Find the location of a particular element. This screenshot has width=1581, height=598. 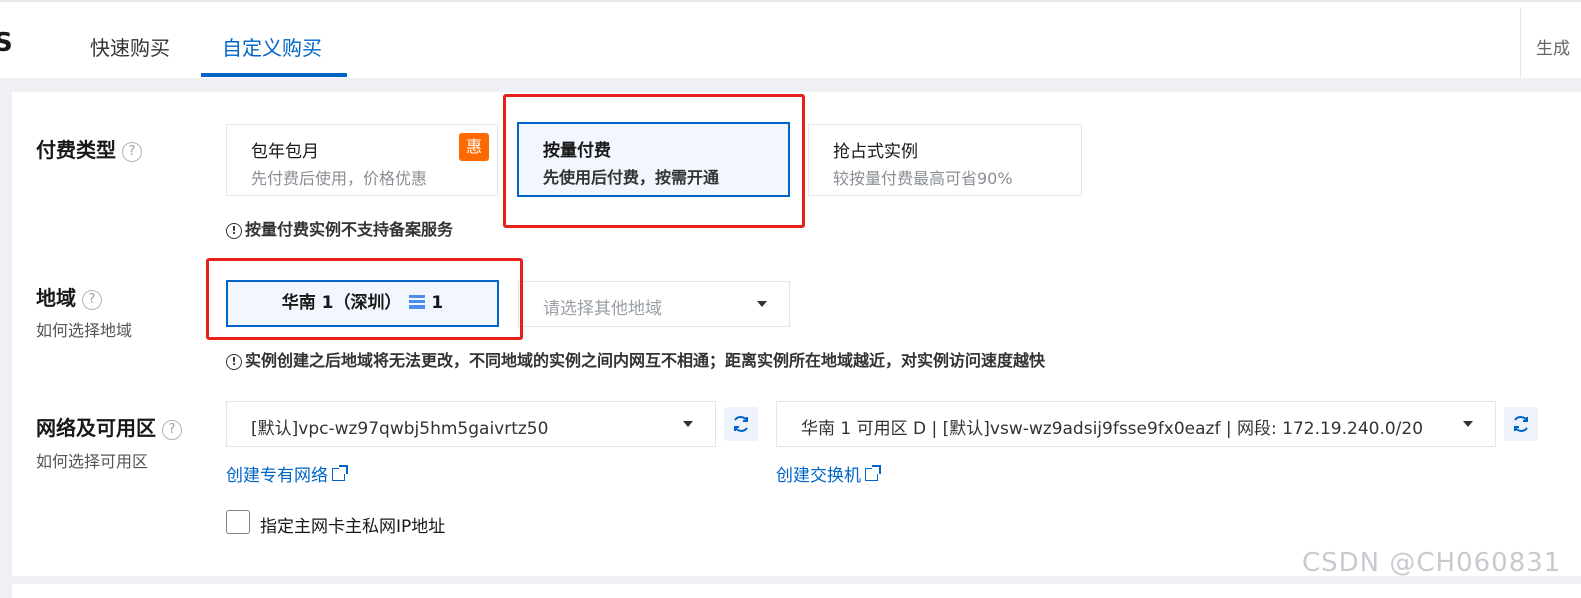

region-other-select: 请选择其他地域 is located at coordinates (654, 304).